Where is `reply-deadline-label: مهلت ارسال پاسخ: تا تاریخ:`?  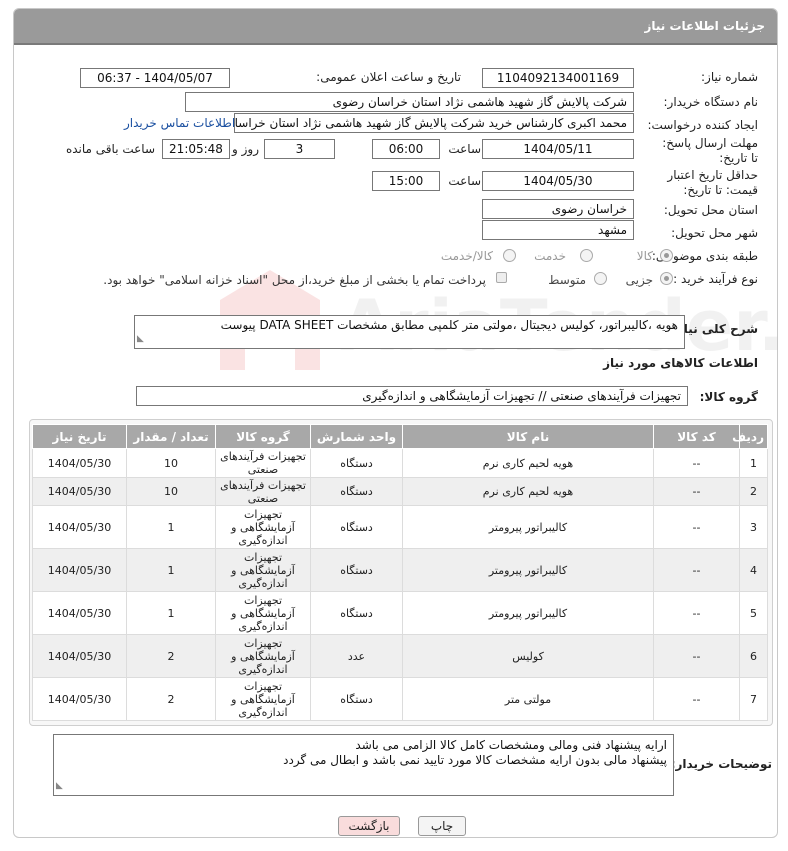
reply-deadline-label: مهلت ارسال پاسخ: تا تاریخ: is located at coordinates (710, 150).